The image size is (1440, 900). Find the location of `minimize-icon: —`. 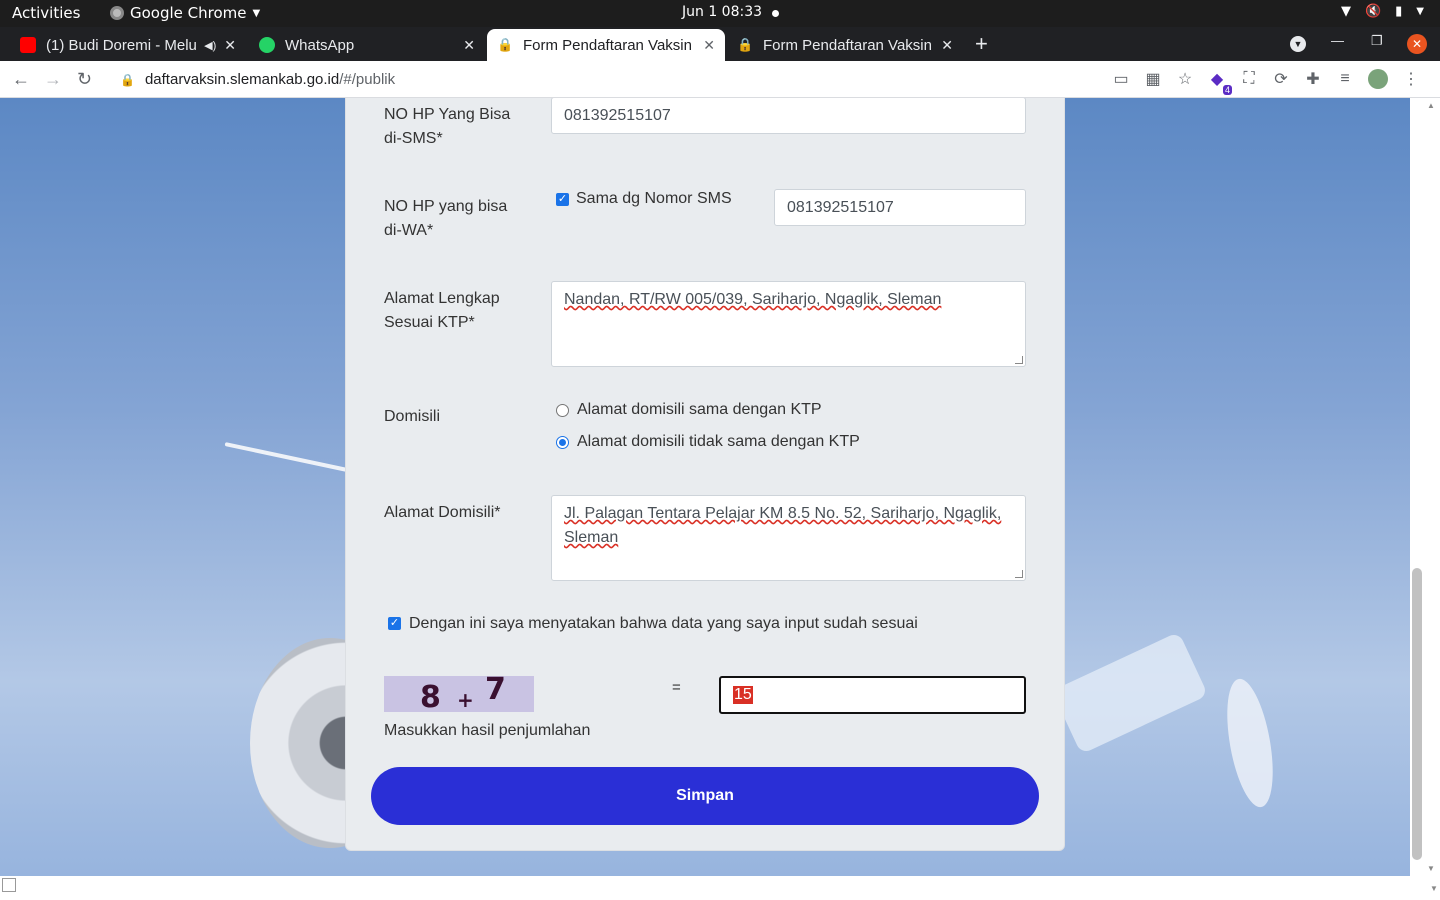

minimize-icon: — is located at coordinates (1337, 40).